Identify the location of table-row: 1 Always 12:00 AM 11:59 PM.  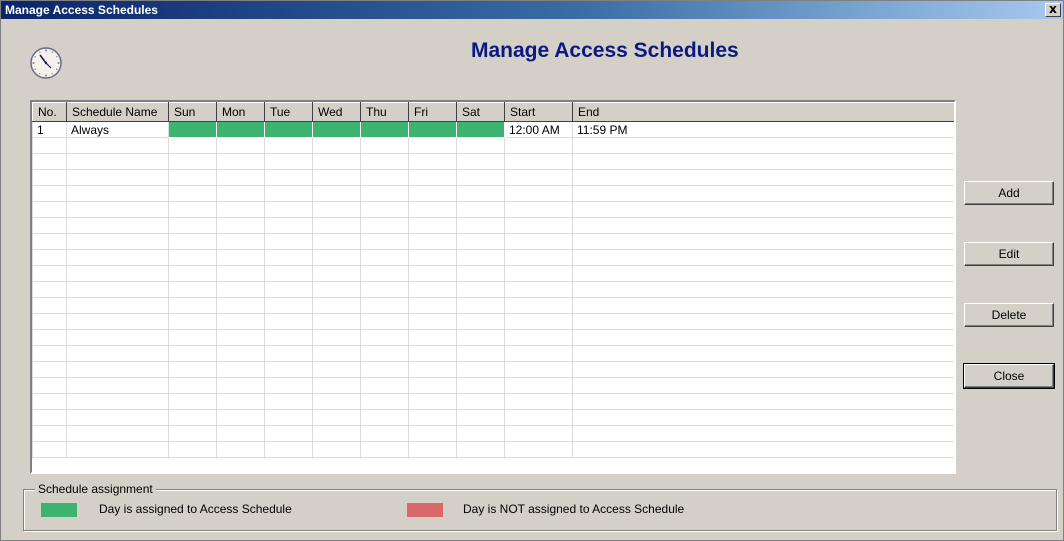
(493, 129).